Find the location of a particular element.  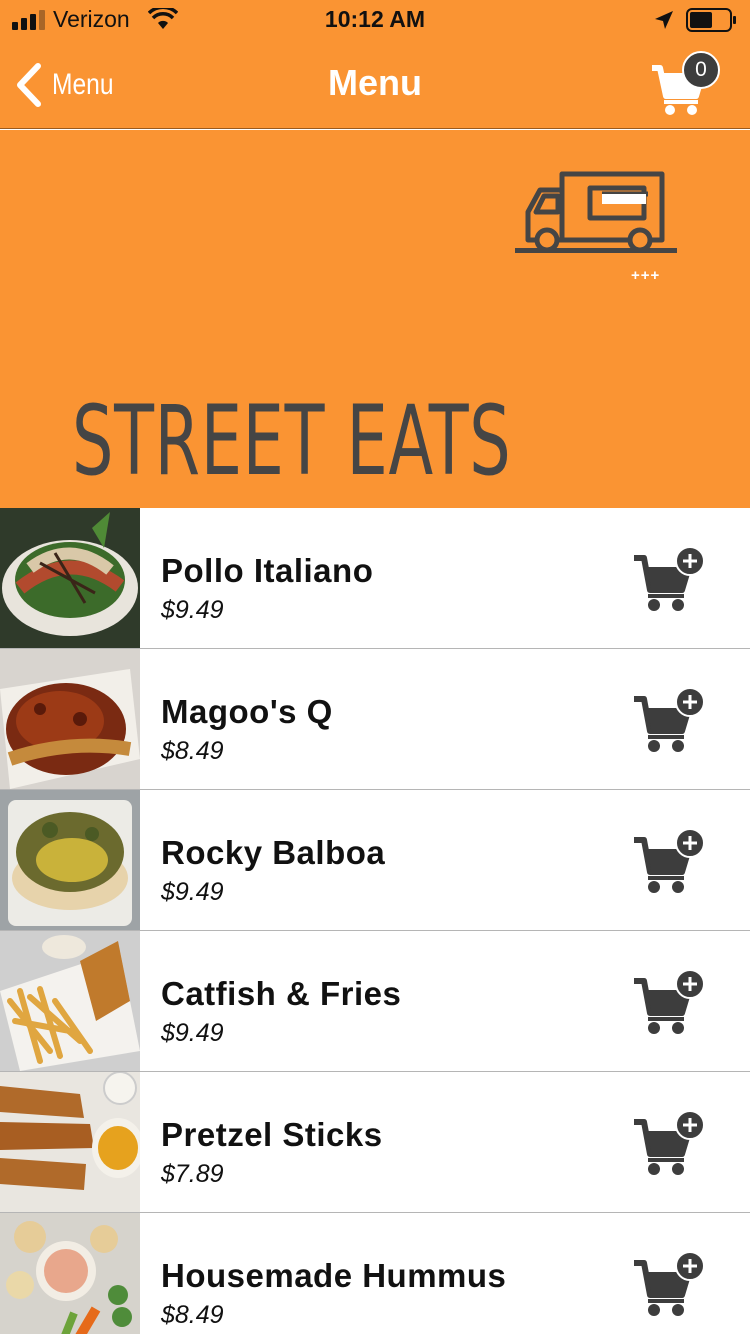

item-name: Catfish & Fries is located at coordinates (281, 993).